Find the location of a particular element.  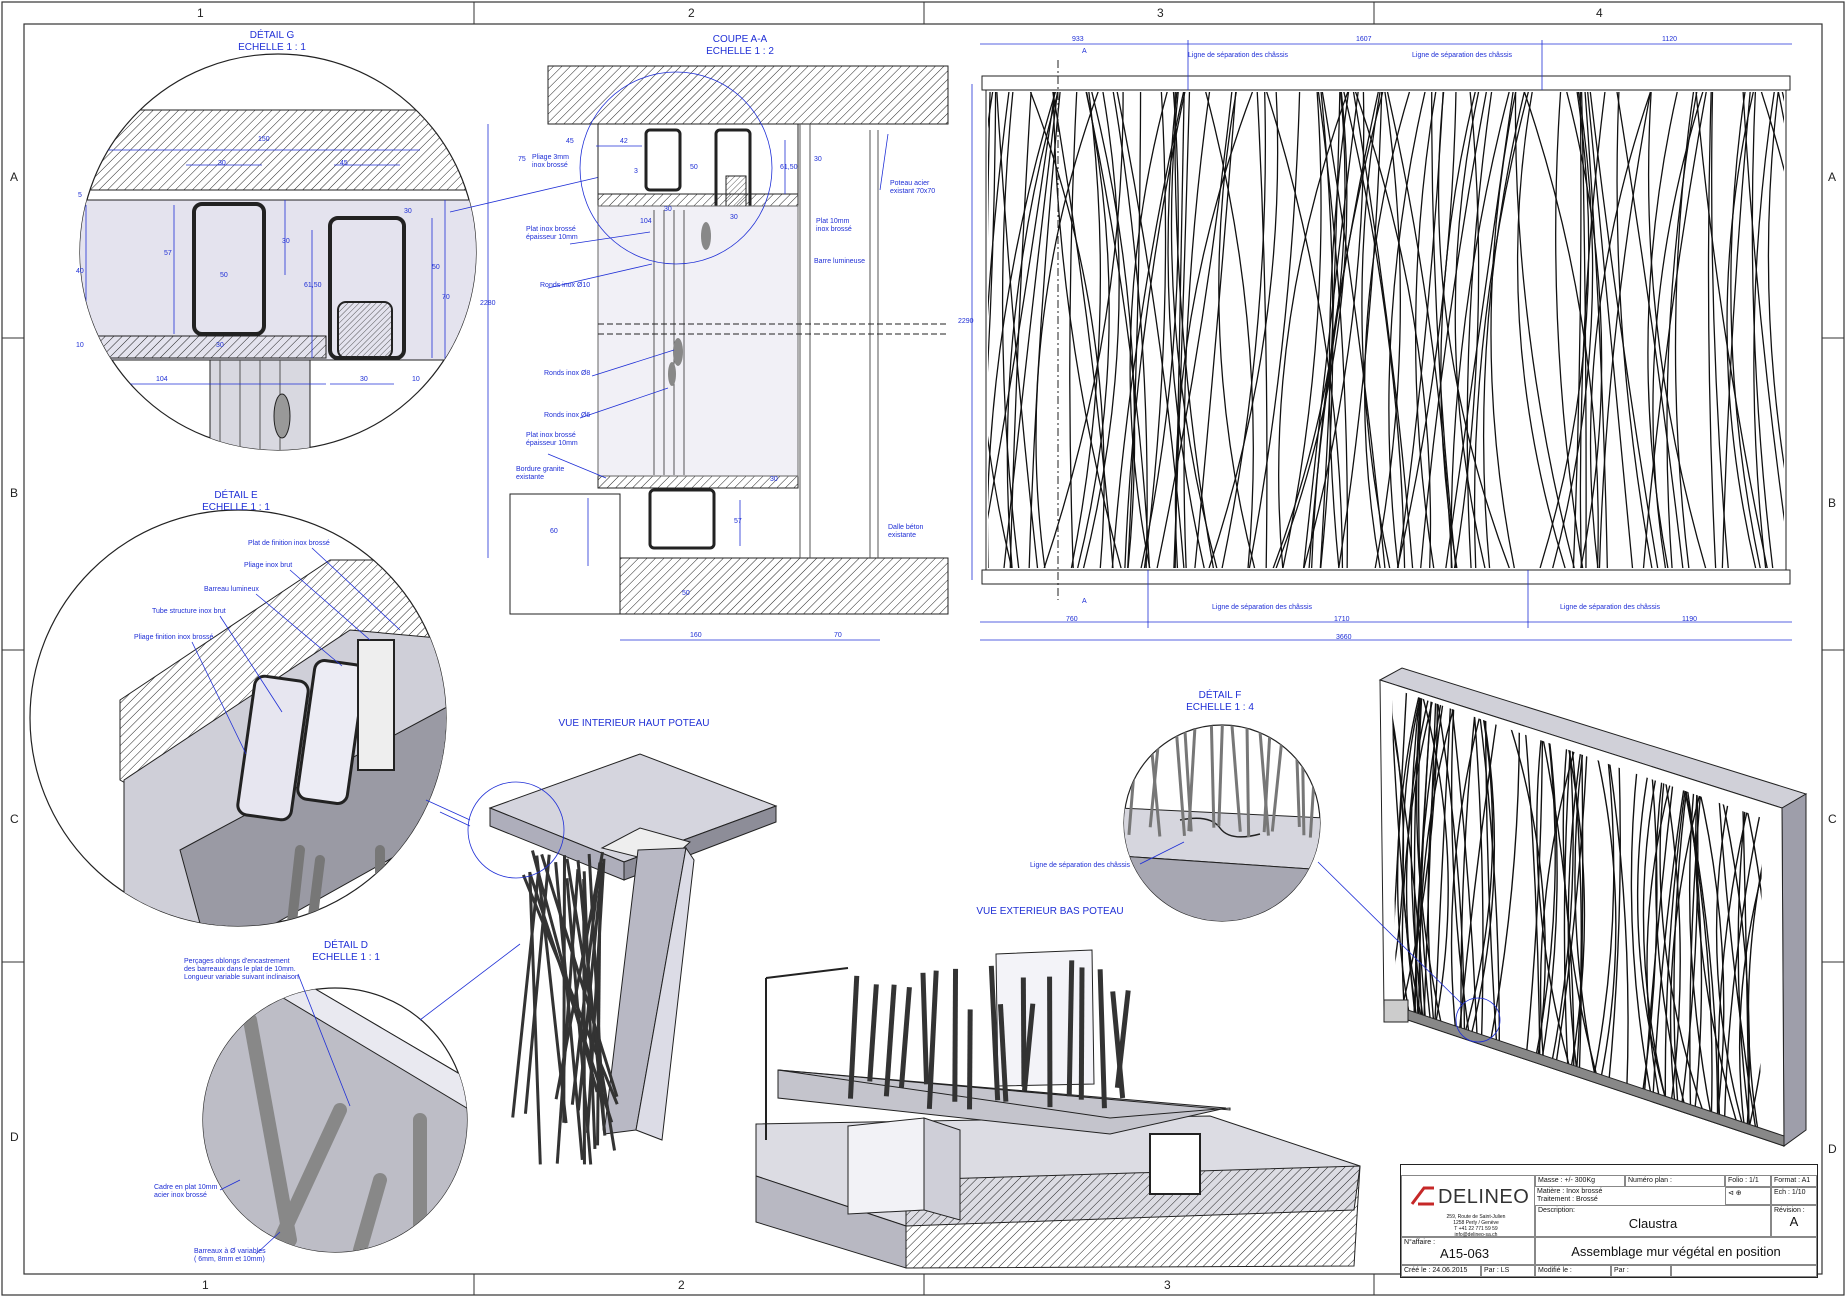

dim-label: 10 is located at coordinates (80, 345).